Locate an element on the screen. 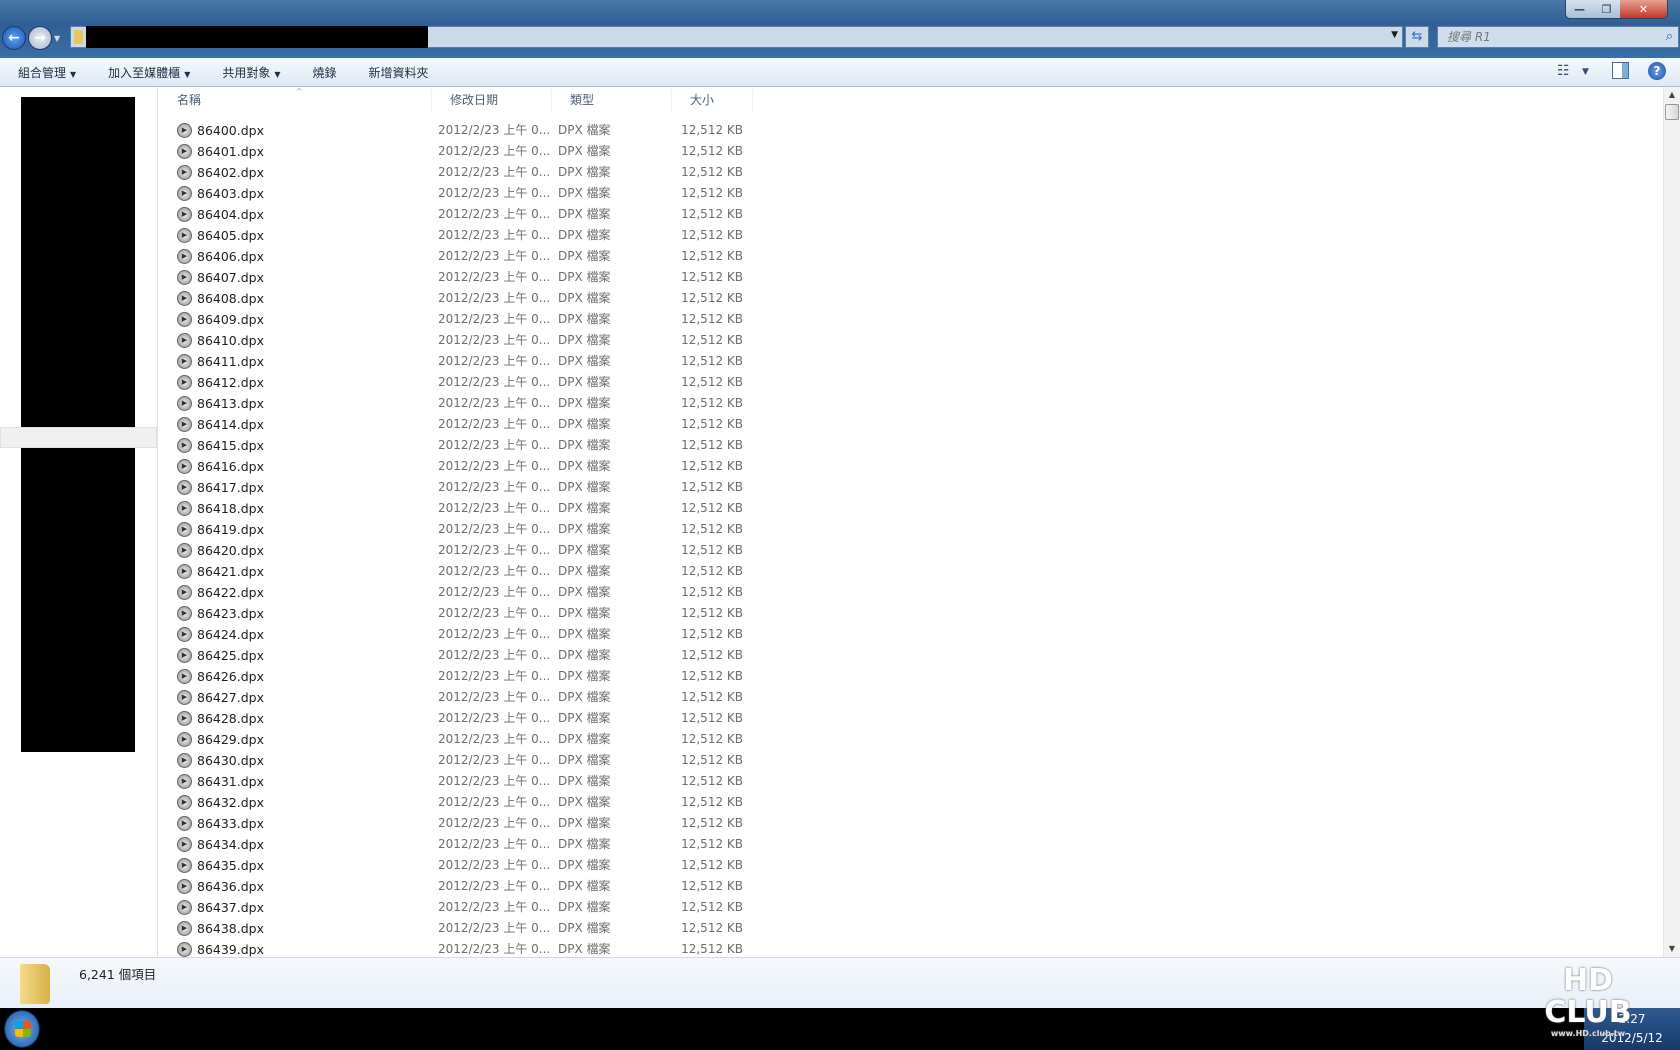 The height and width of the screenshot is (1050, 1680). file-size: 12,512 KB is located at coordinates (712, 718).